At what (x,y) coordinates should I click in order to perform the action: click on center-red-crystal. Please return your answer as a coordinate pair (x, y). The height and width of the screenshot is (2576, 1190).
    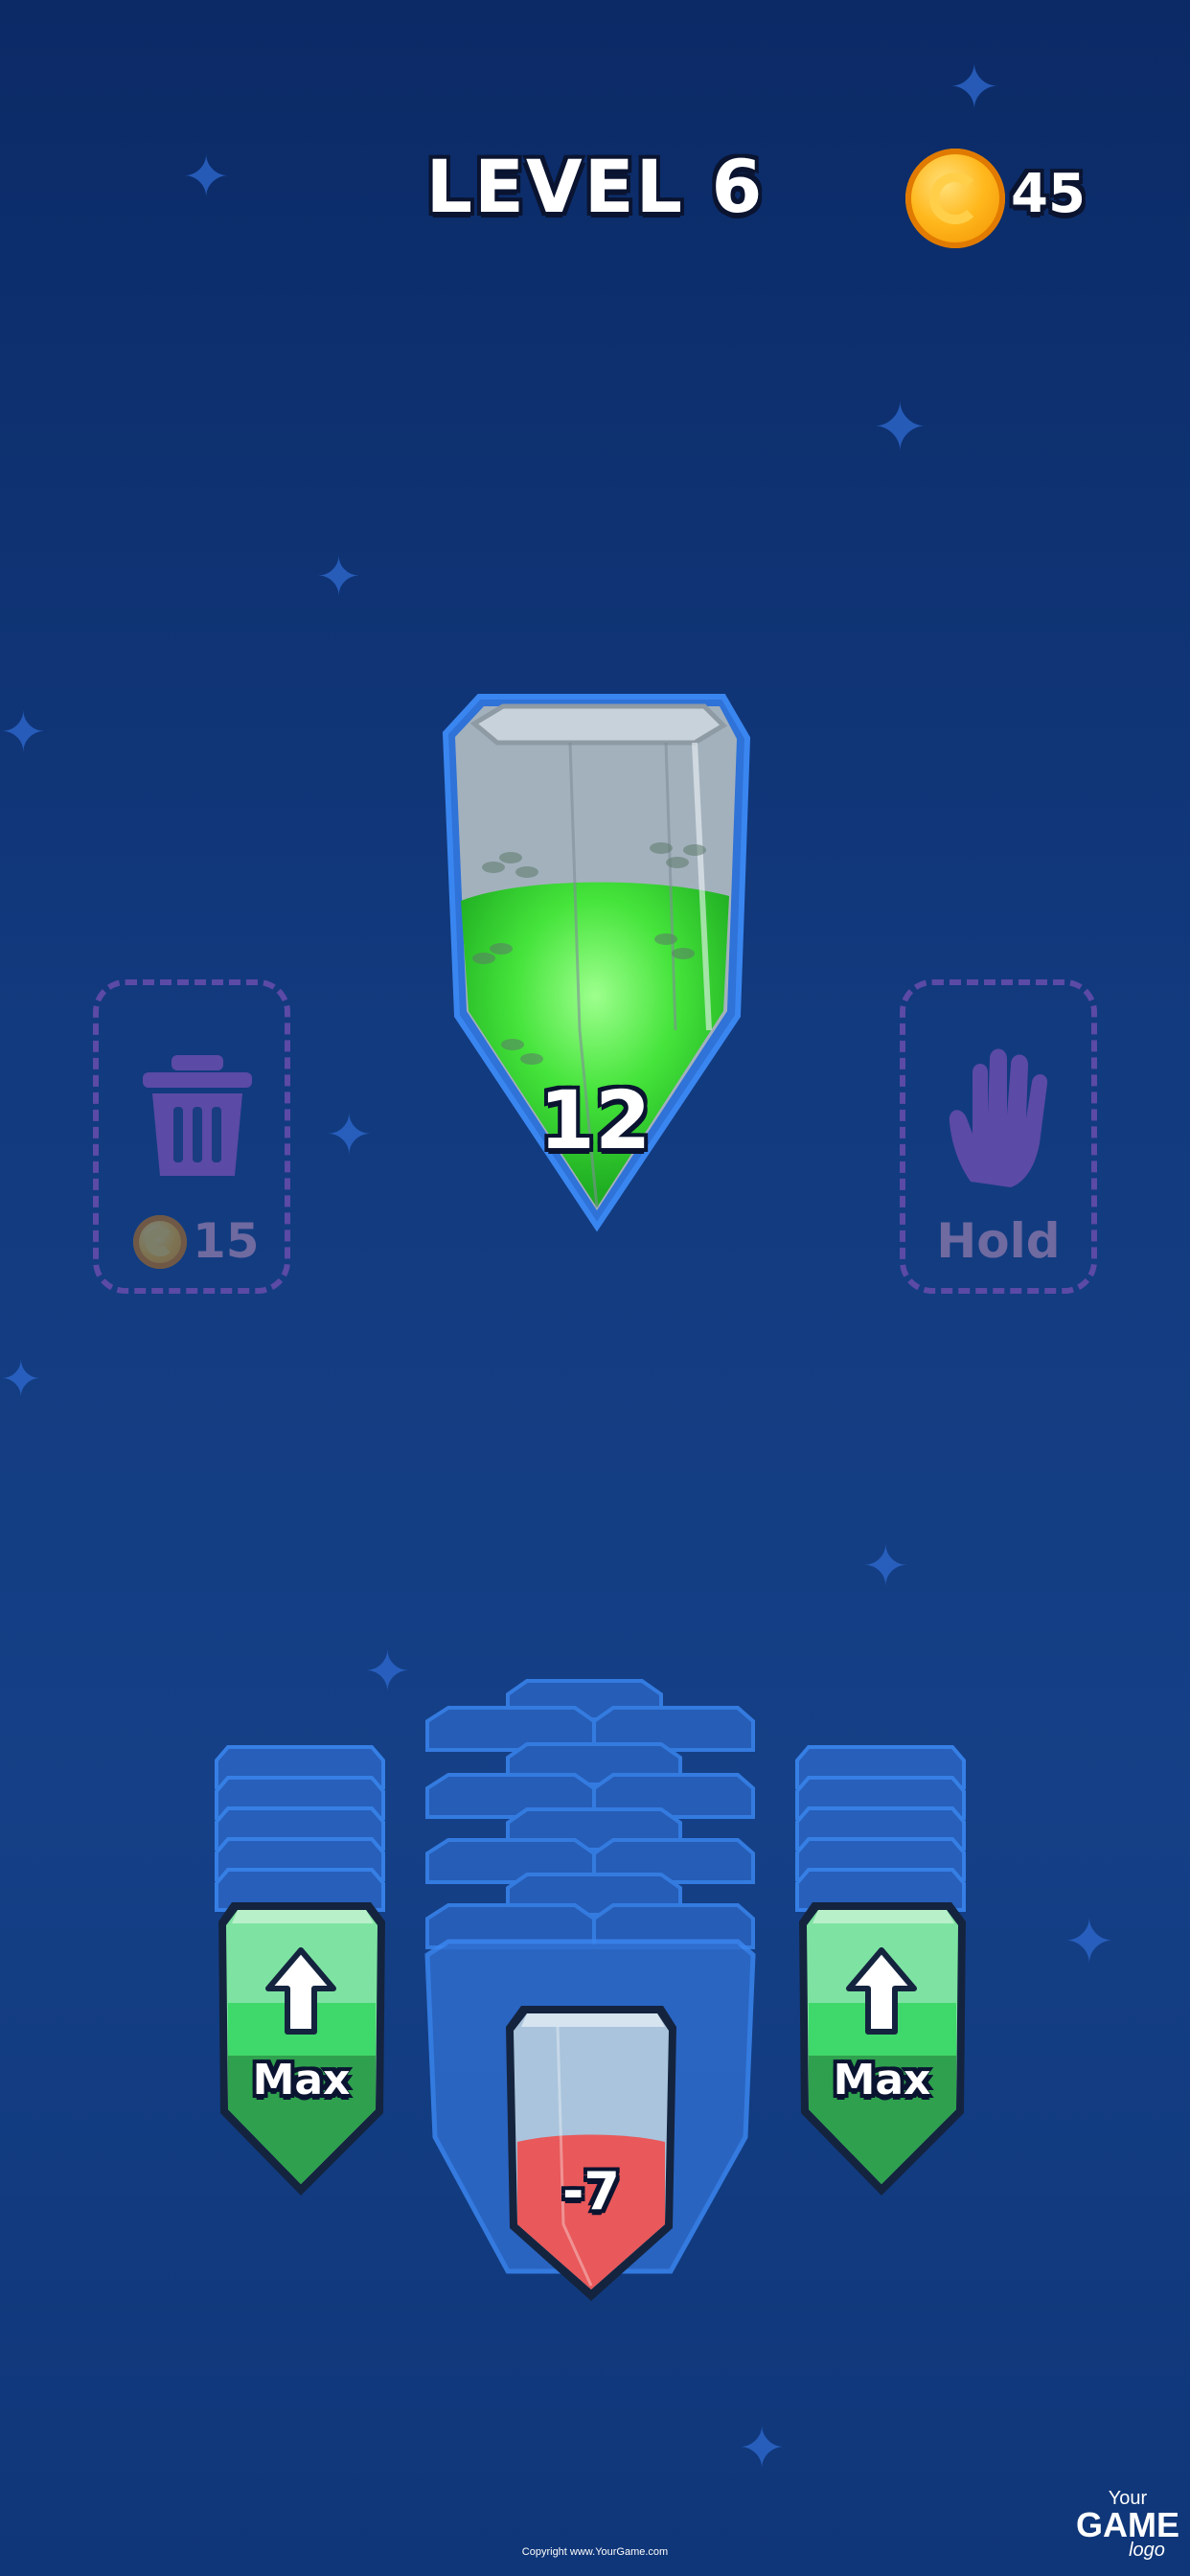
    Looking at the image, I should click on (591, 2151).